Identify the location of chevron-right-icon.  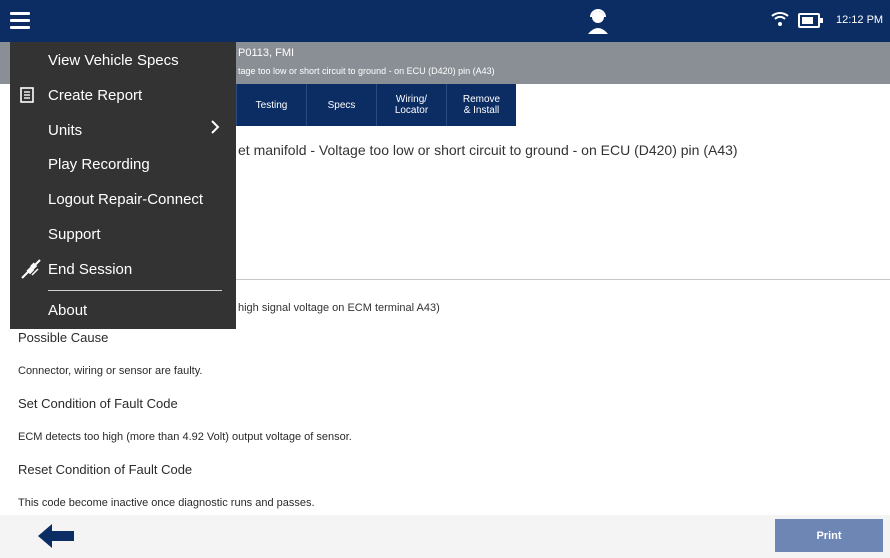
(215, 127).